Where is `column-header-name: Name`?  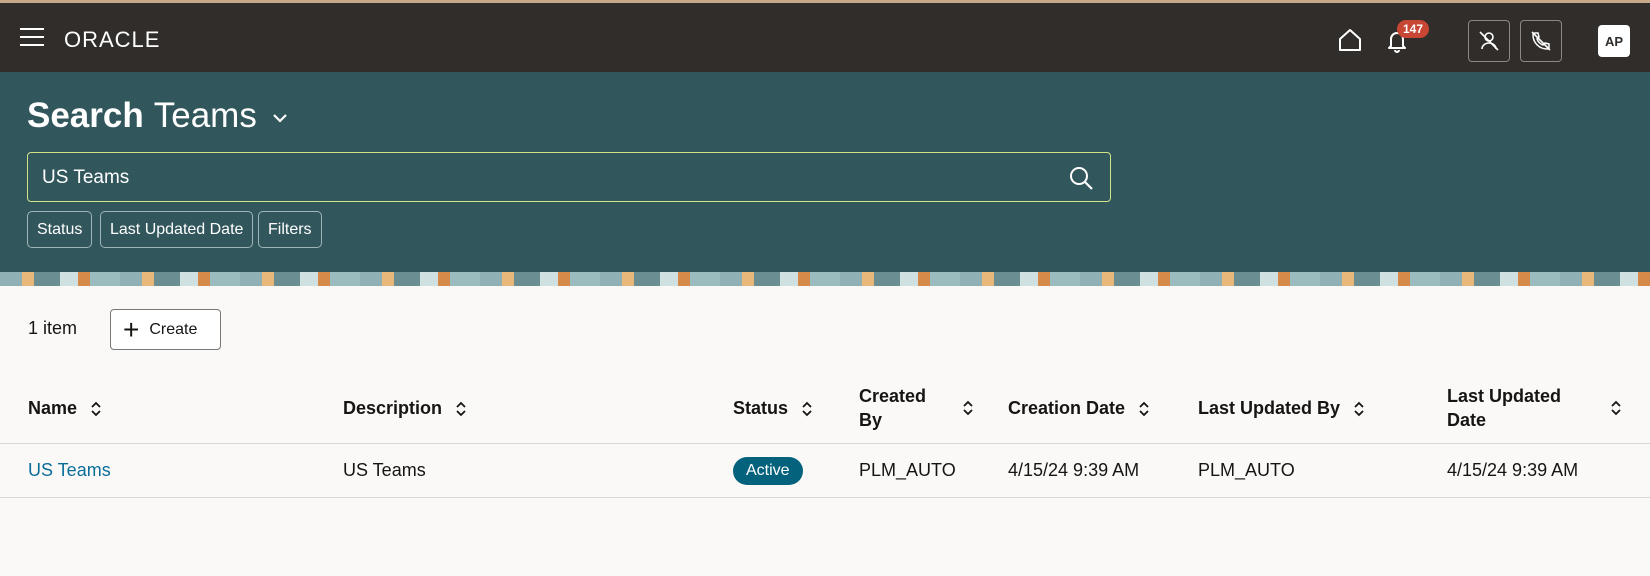 column-header-name: Name is located at coordinates (65, 408).